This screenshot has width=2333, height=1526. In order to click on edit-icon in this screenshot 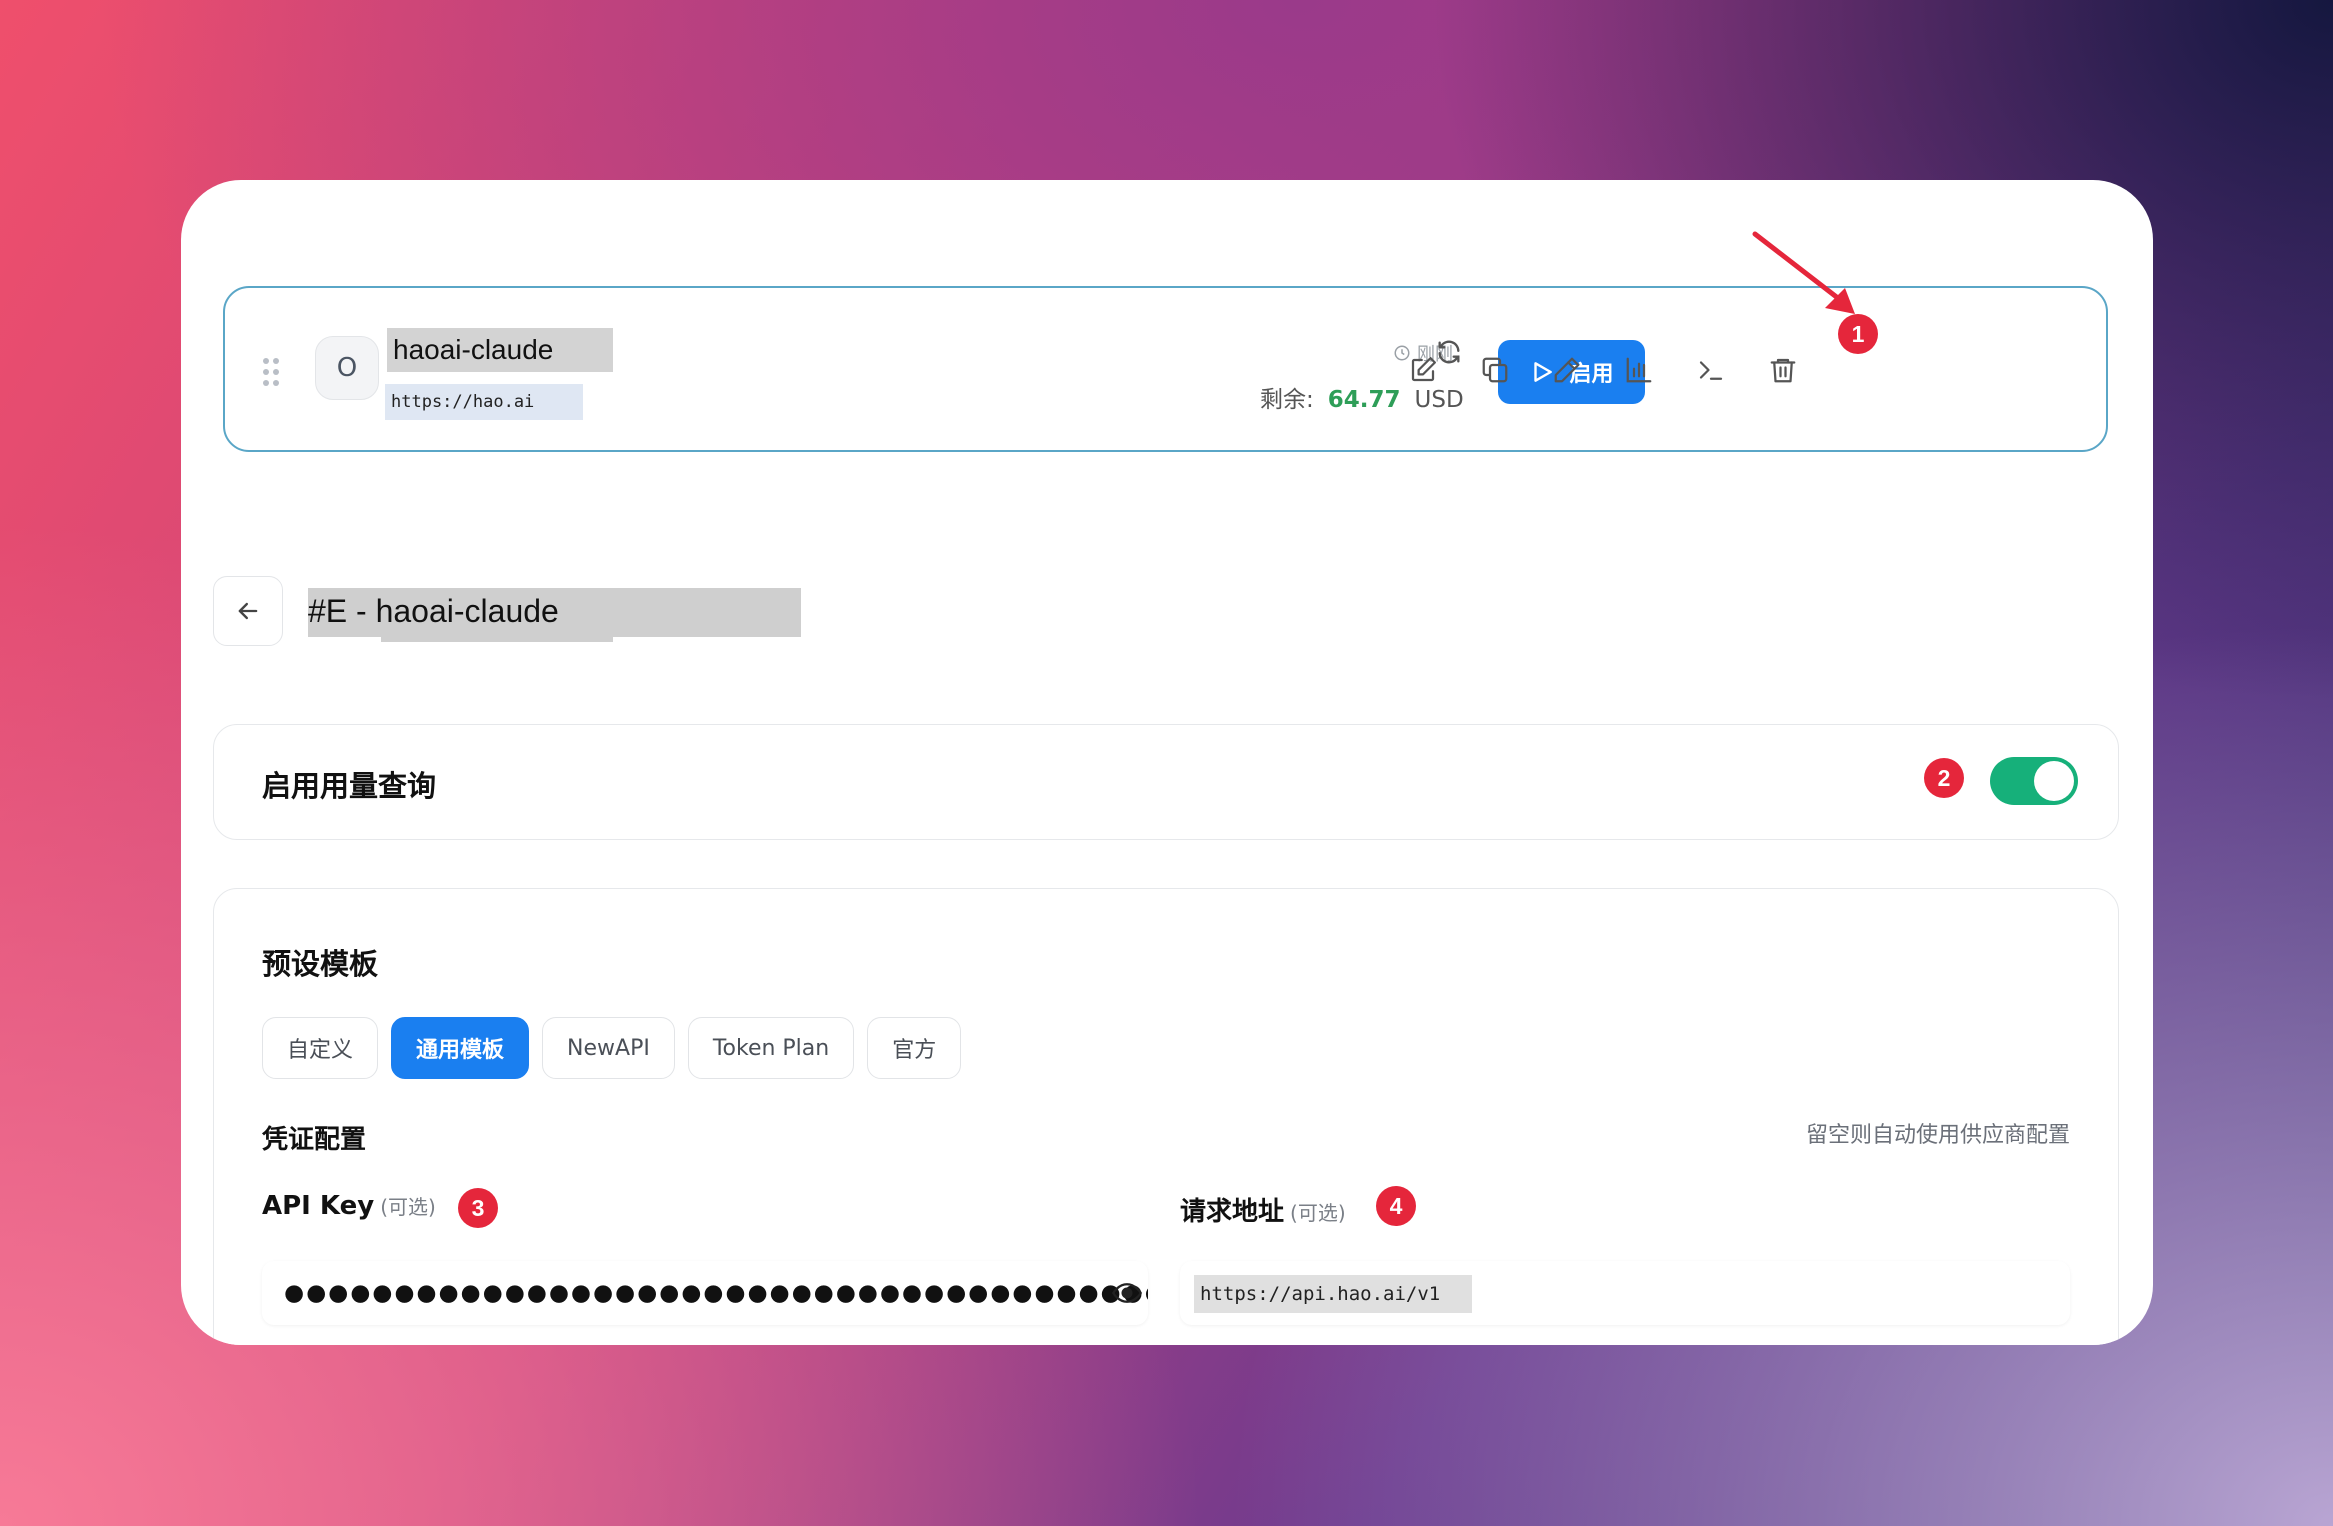, I will do `click(1423, 370)`.